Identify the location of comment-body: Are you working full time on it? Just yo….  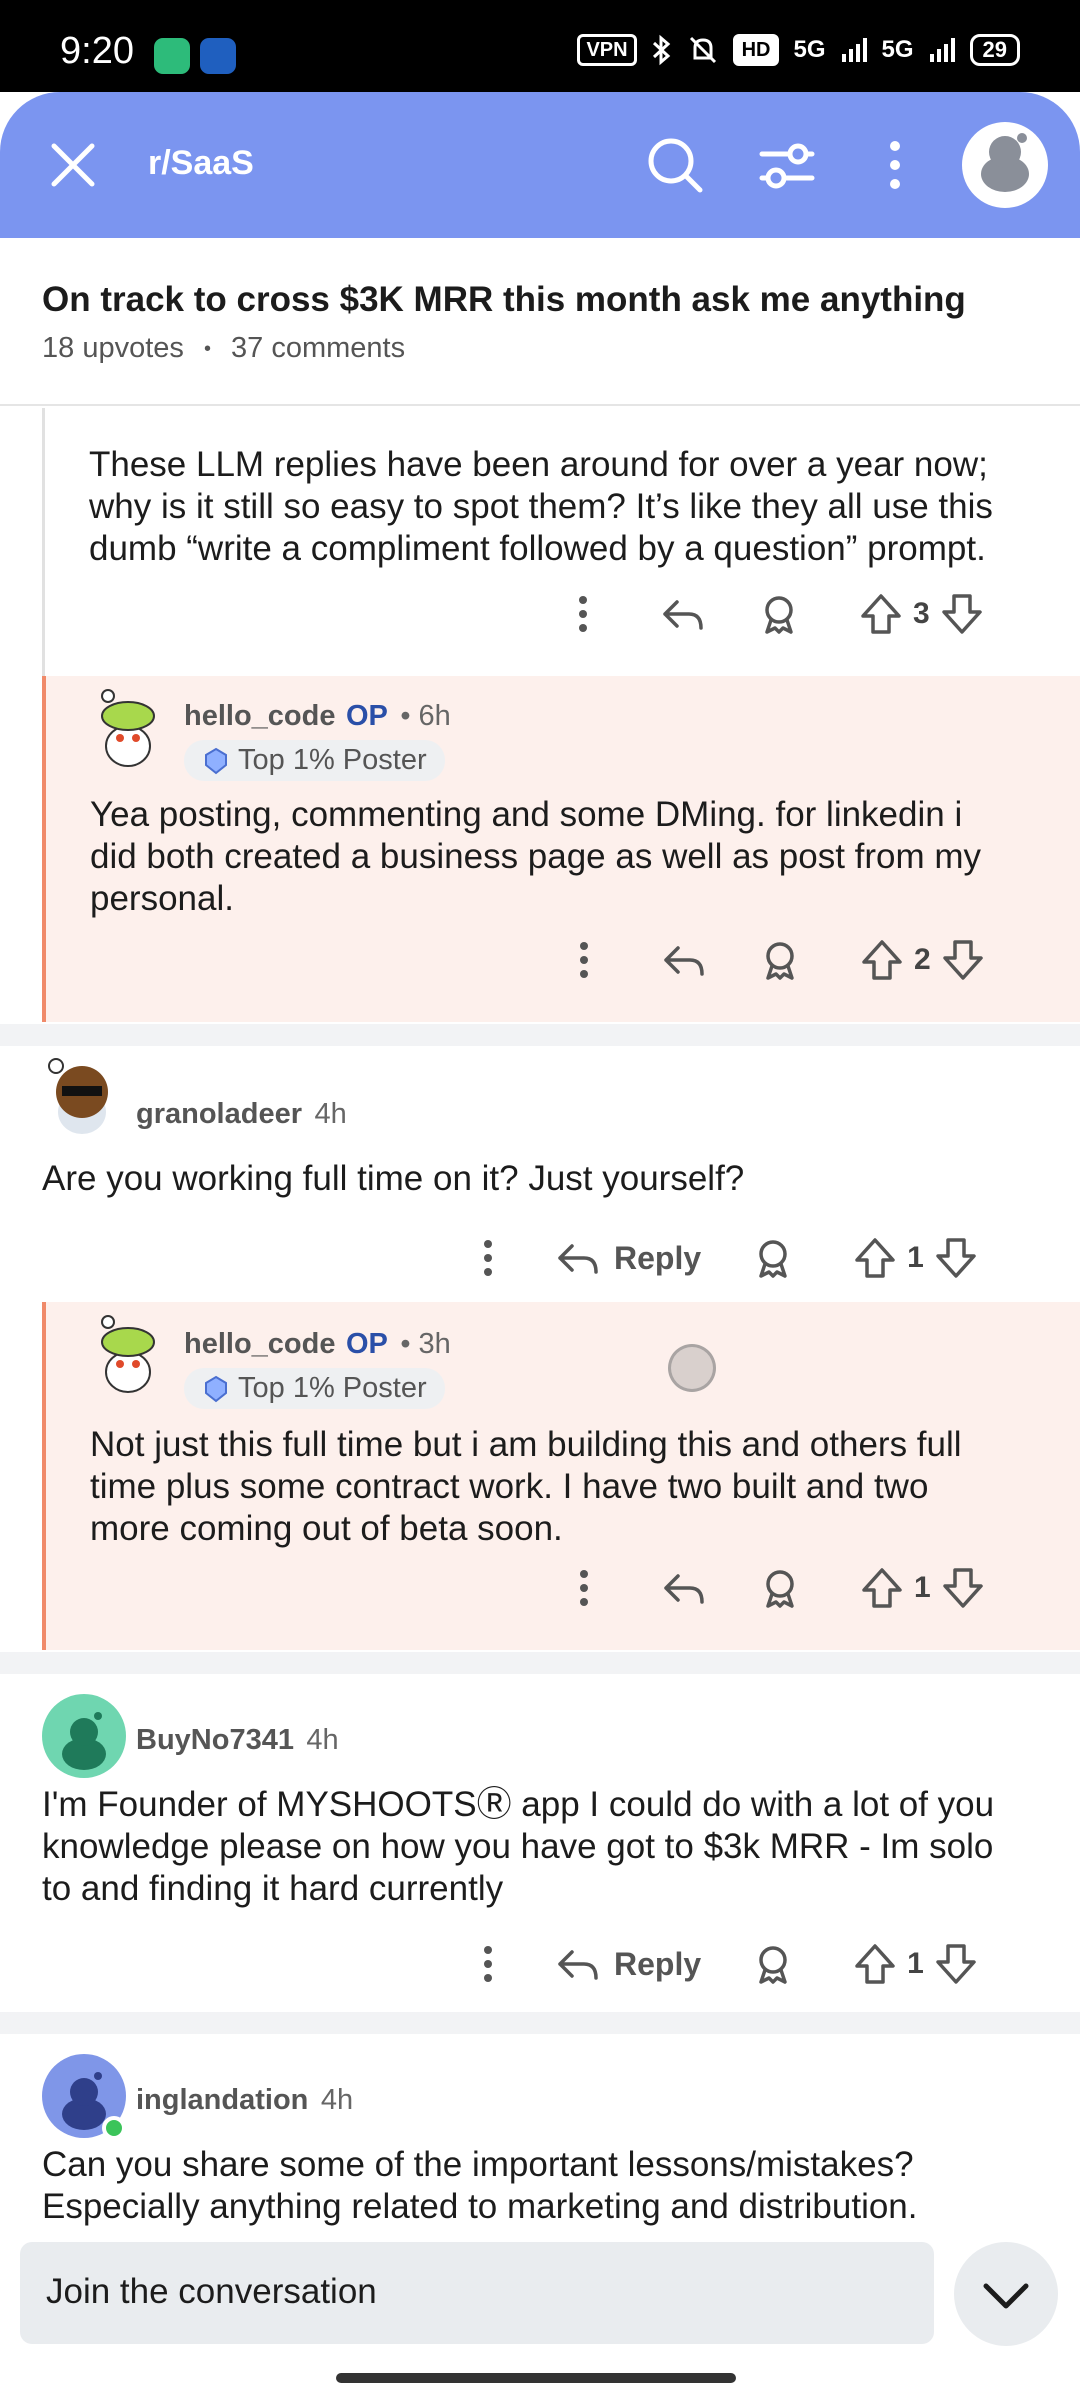
(393, 1178).